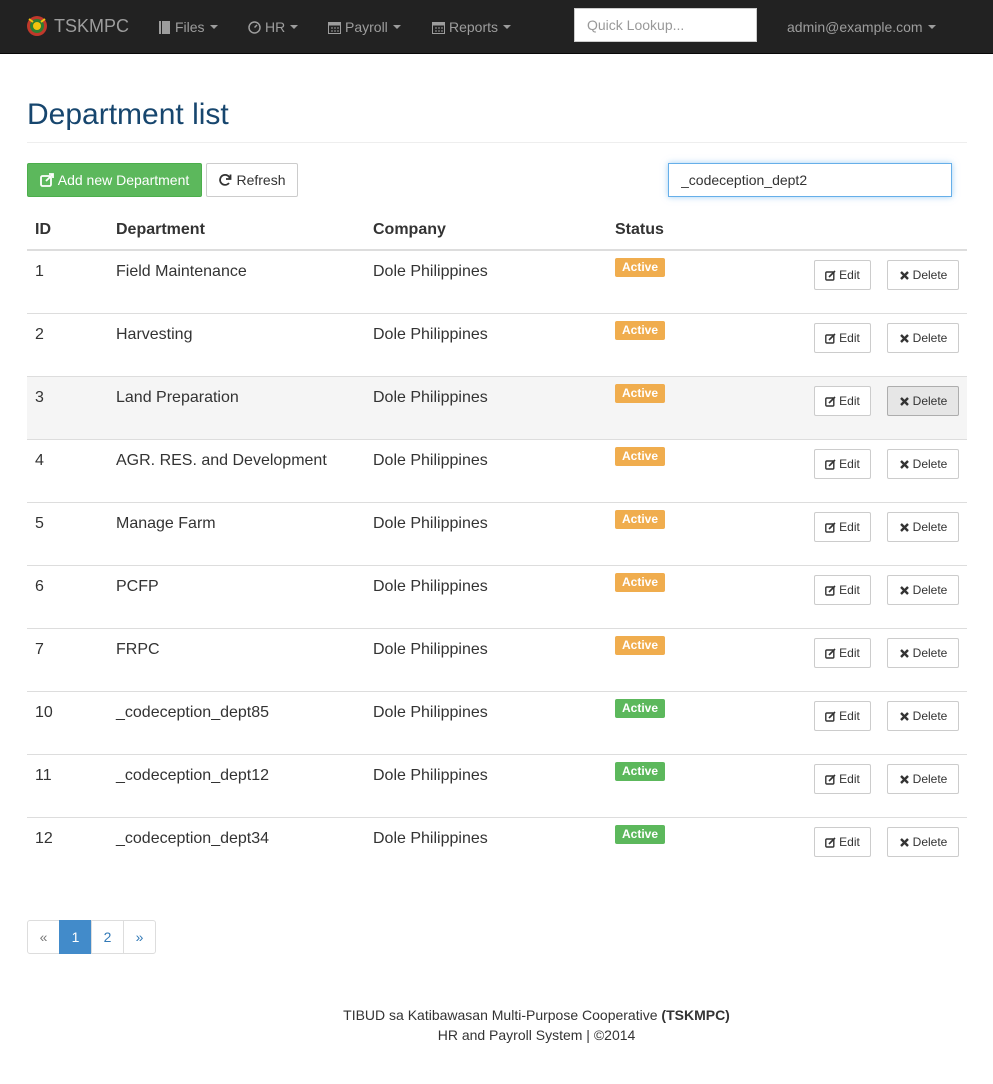  What do you see at coordinates (39, 649) in the screenshot?
I see `row-id: 7` at bounding box center [39, 649].